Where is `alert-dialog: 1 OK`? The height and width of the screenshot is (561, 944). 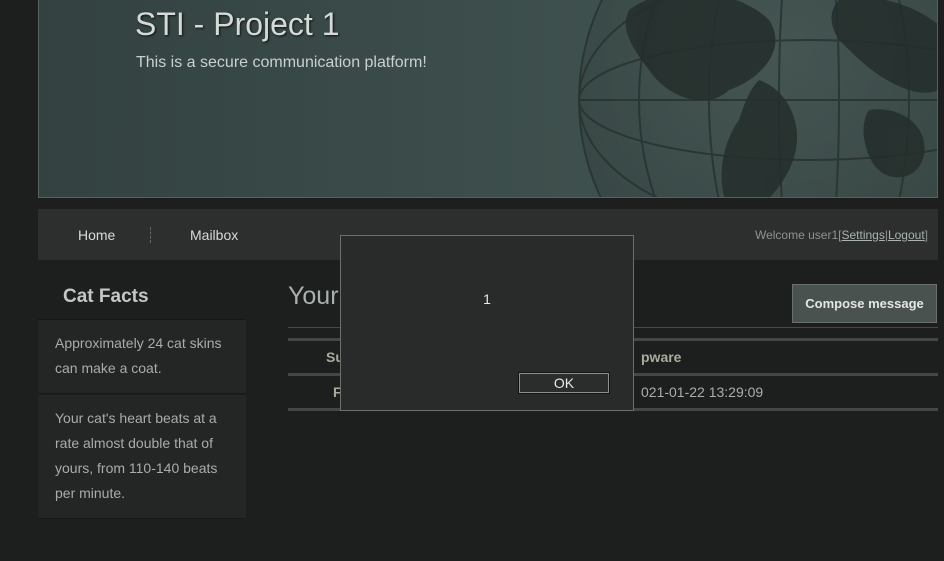
alert-dialog: 1 OK is located at coordinates (487, 323).